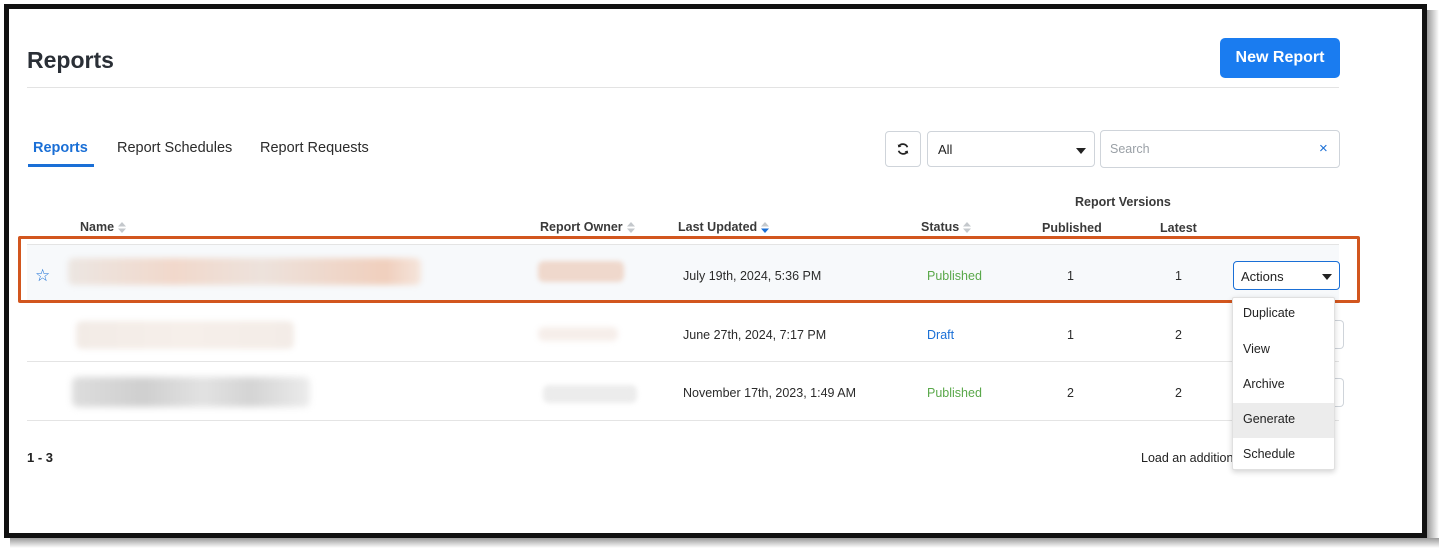  I want to click on refresh-button, so click(903, 149).